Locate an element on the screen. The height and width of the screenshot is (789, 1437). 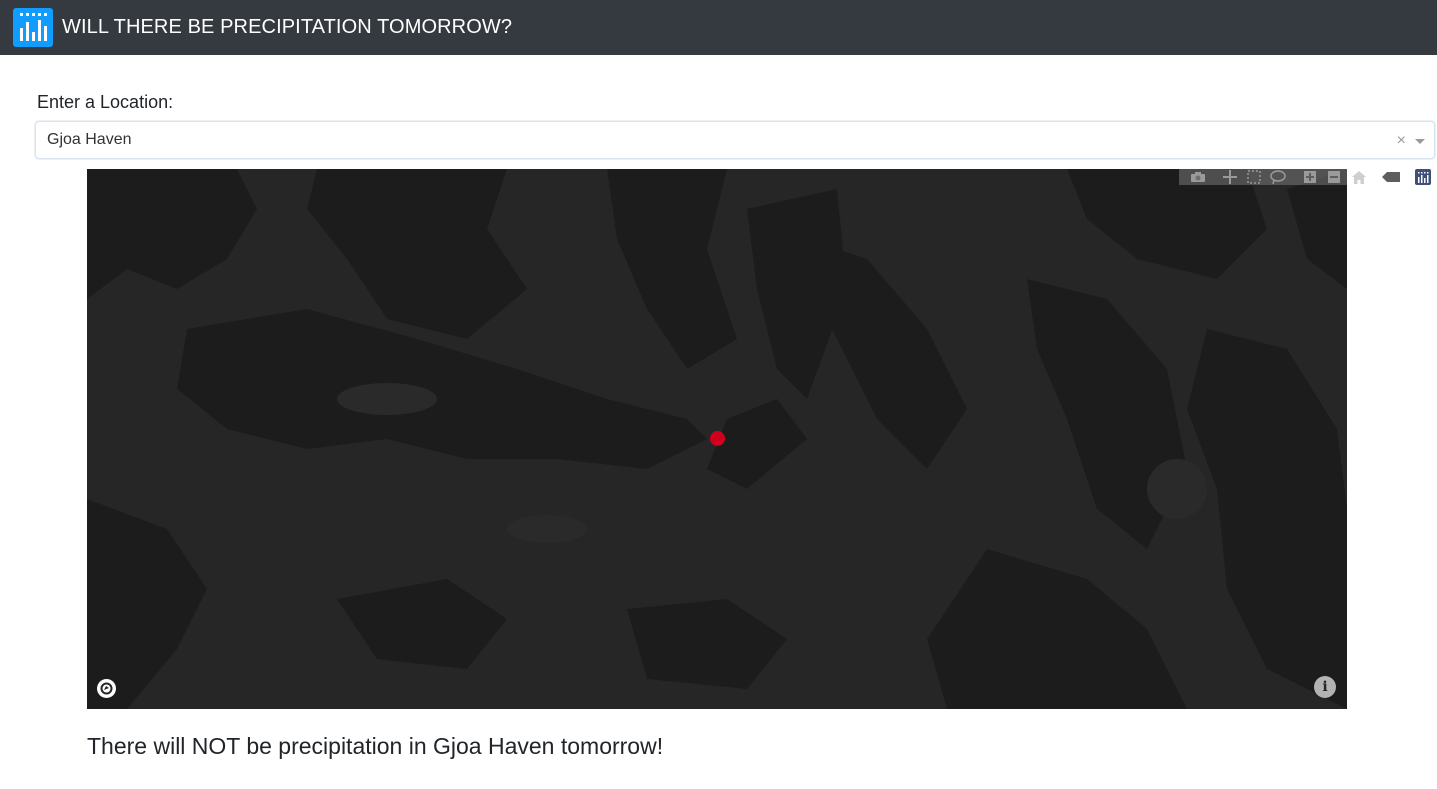
info-icon: i is located at coordinates (1325, 687).